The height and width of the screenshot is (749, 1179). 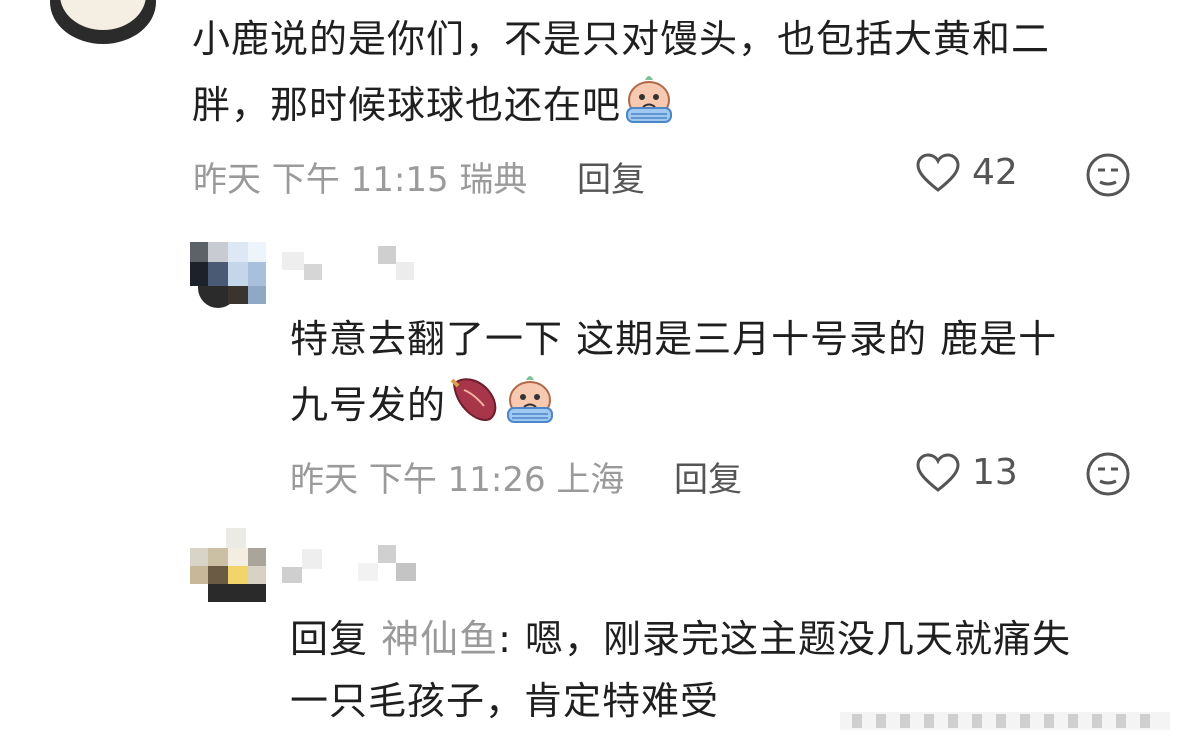 What do you see at coordinates (681, 639) in the screenshot?
I see `comment-text-line-1: 回复 神仙鱼: 嗯，刚录完这主题没几天就痛失` at bounding box center [681, 639].